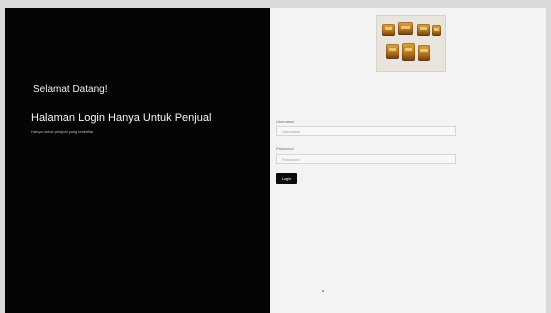 Image resolution: width=551 pixels, height=313 pixels. I want to click on login-button: Login, so click(286, 178).